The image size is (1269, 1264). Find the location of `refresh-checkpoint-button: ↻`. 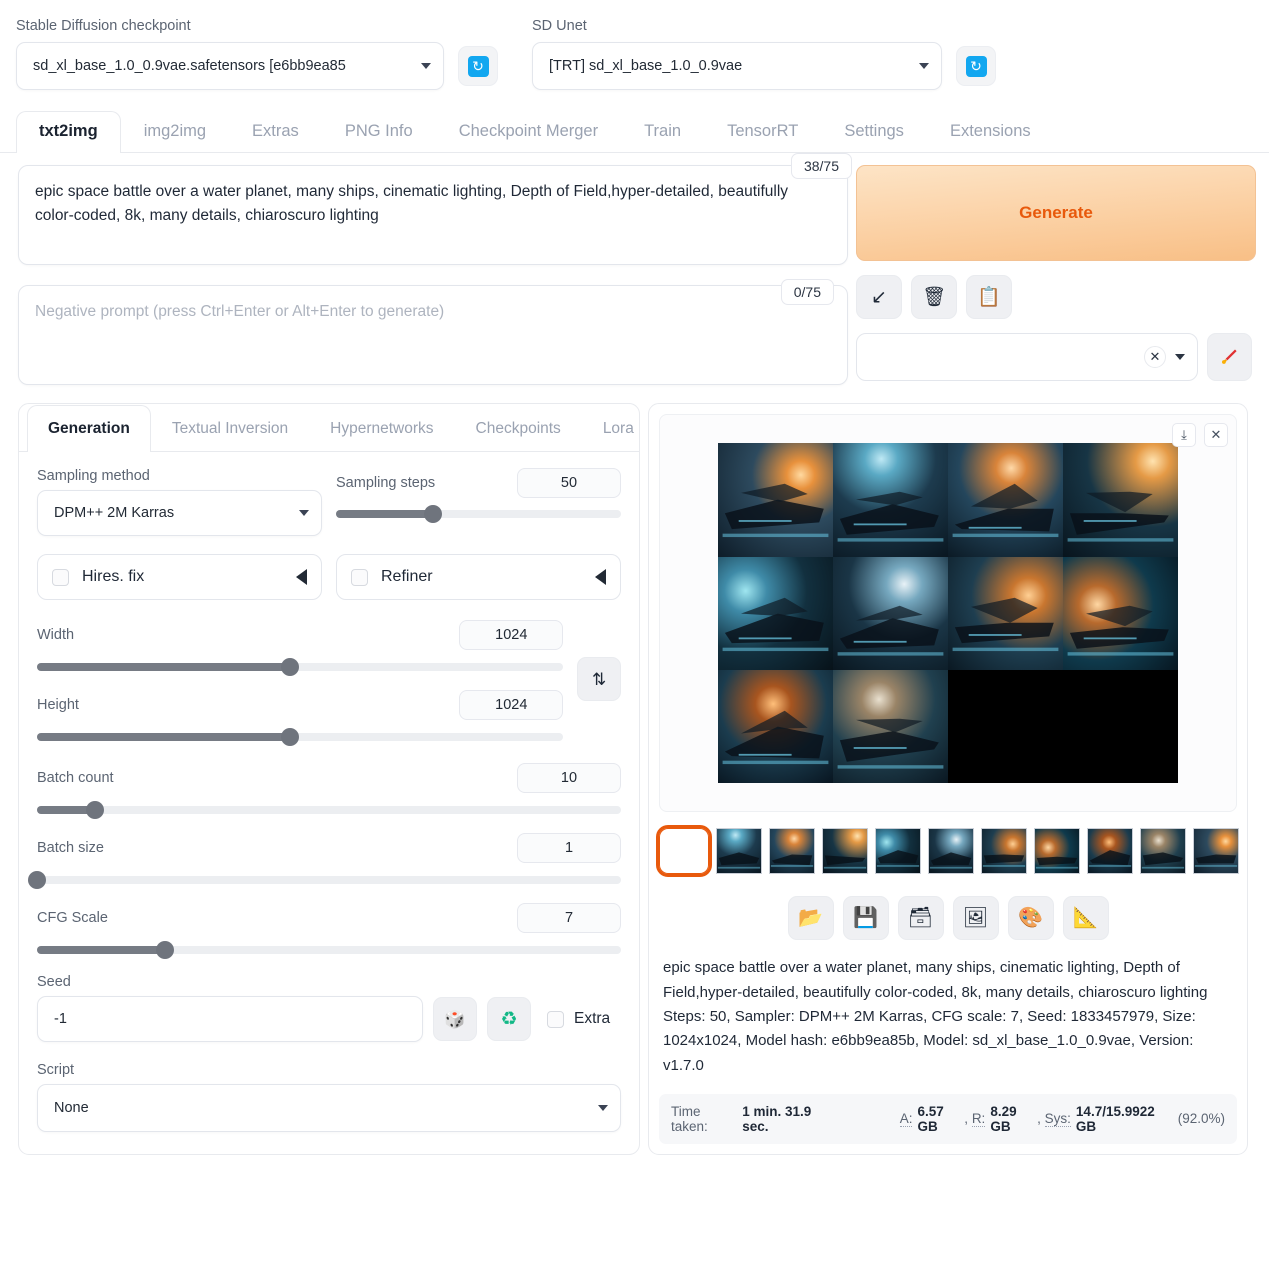

refresh-checkpoint-button: ↻ is located at coordinates (478, 66).